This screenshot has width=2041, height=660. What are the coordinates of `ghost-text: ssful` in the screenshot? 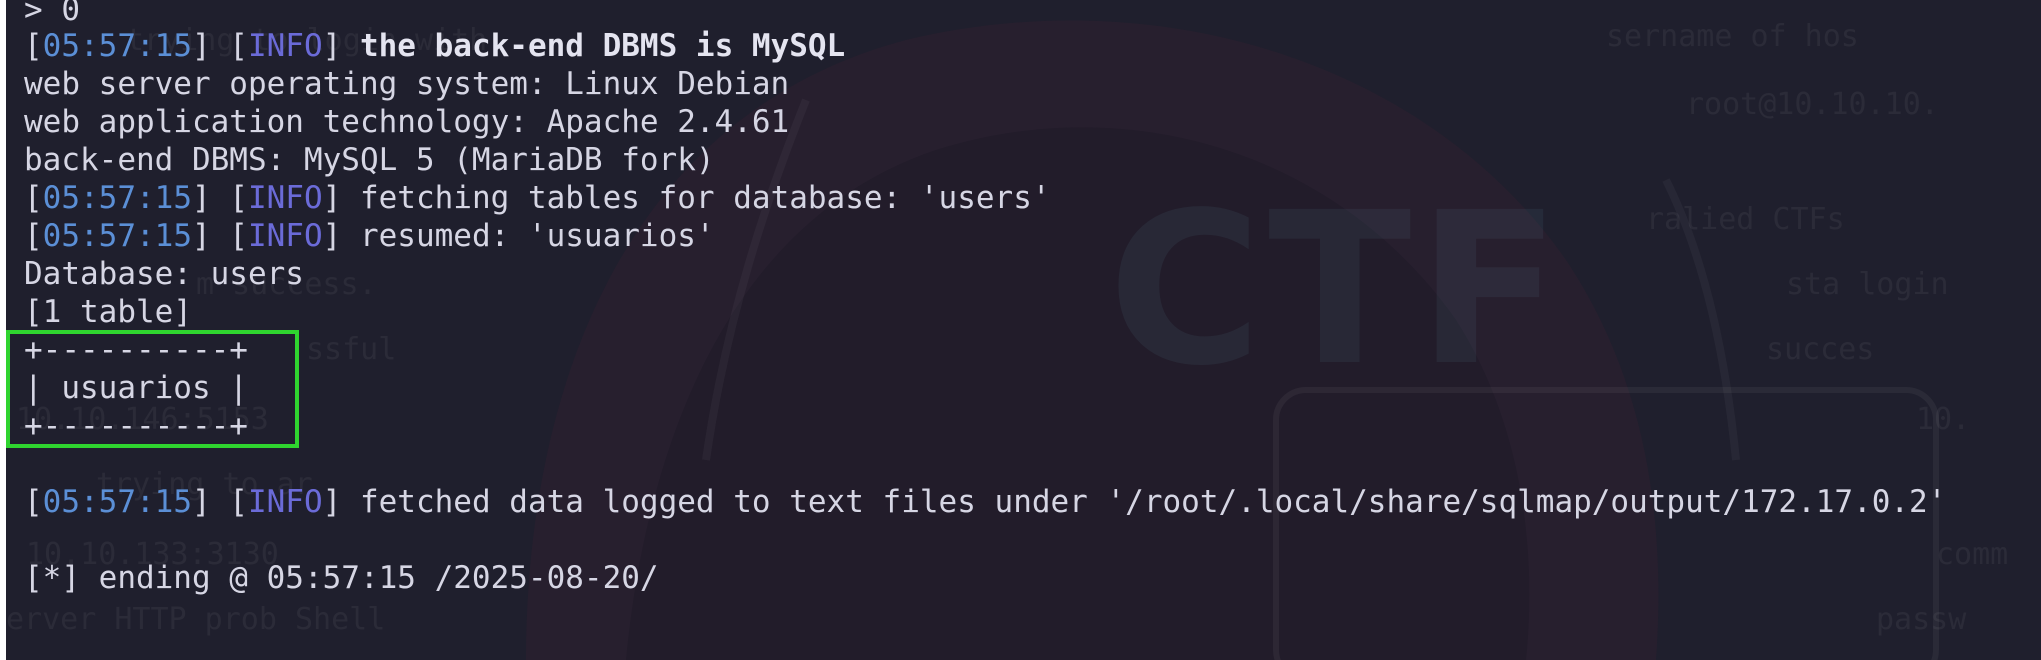 It's located at (351, 349).